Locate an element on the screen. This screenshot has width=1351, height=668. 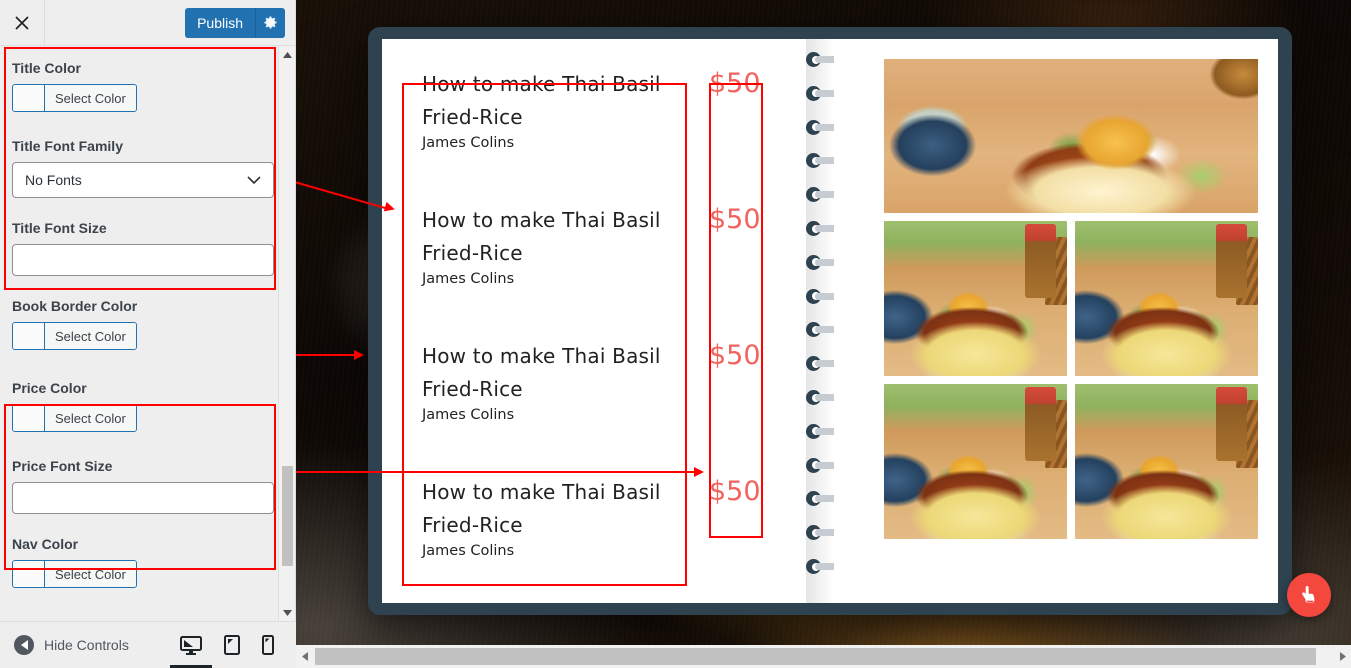
help-fab-button is located at coordinates (1309, 595).